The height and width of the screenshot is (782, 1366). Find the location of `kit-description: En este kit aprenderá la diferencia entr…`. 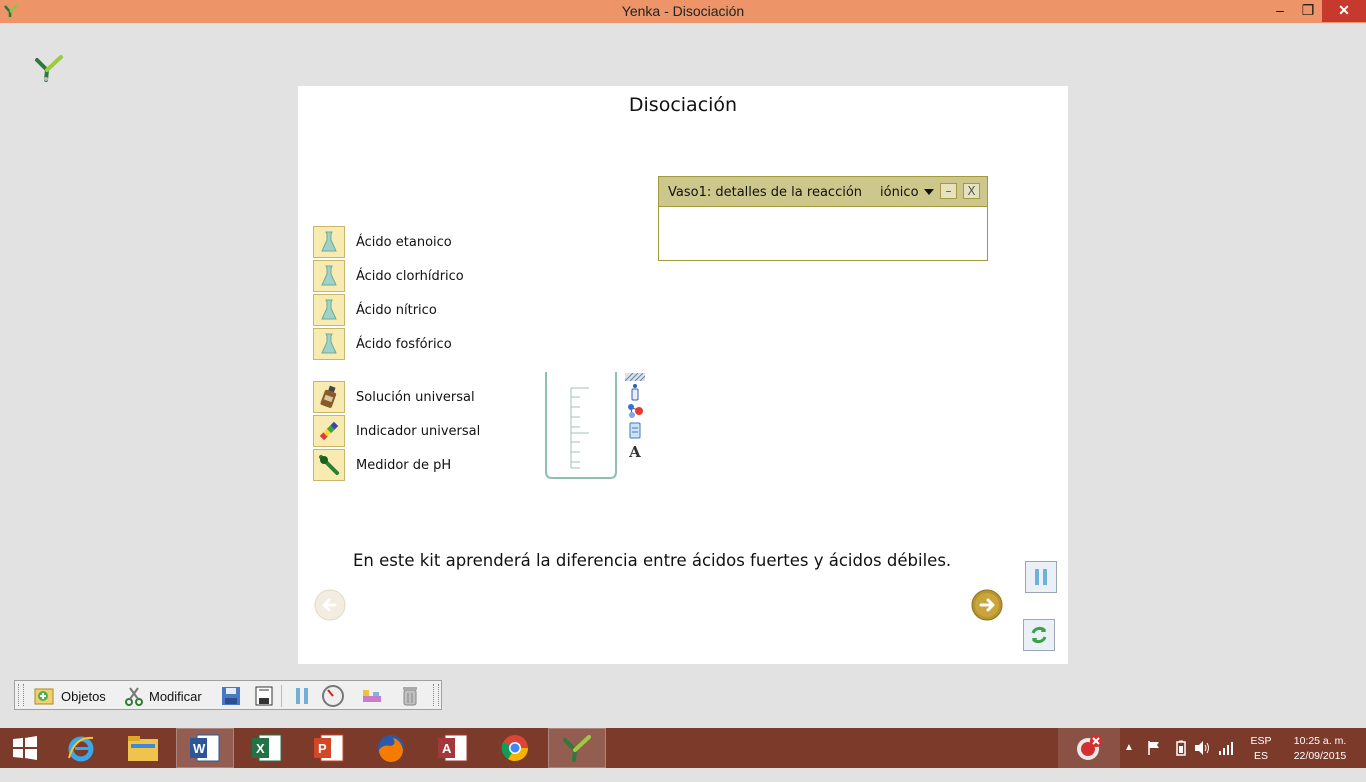

kit-description: En este kit aprenderá la diferencia entr… is located at coordinates (652, 560).